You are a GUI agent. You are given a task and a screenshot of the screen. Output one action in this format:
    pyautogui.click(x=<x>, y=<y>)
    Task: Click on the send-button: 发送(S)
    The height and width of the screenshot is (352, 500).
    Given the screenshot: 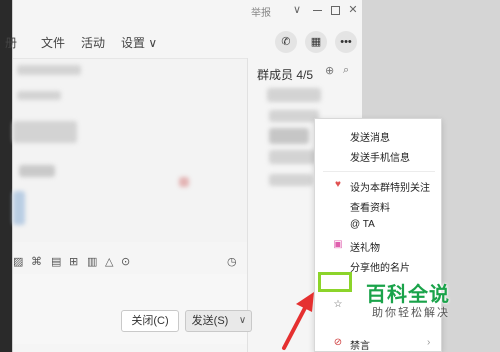 What is the action you would take?
    pyautogui.click(x=210, y=321)
    